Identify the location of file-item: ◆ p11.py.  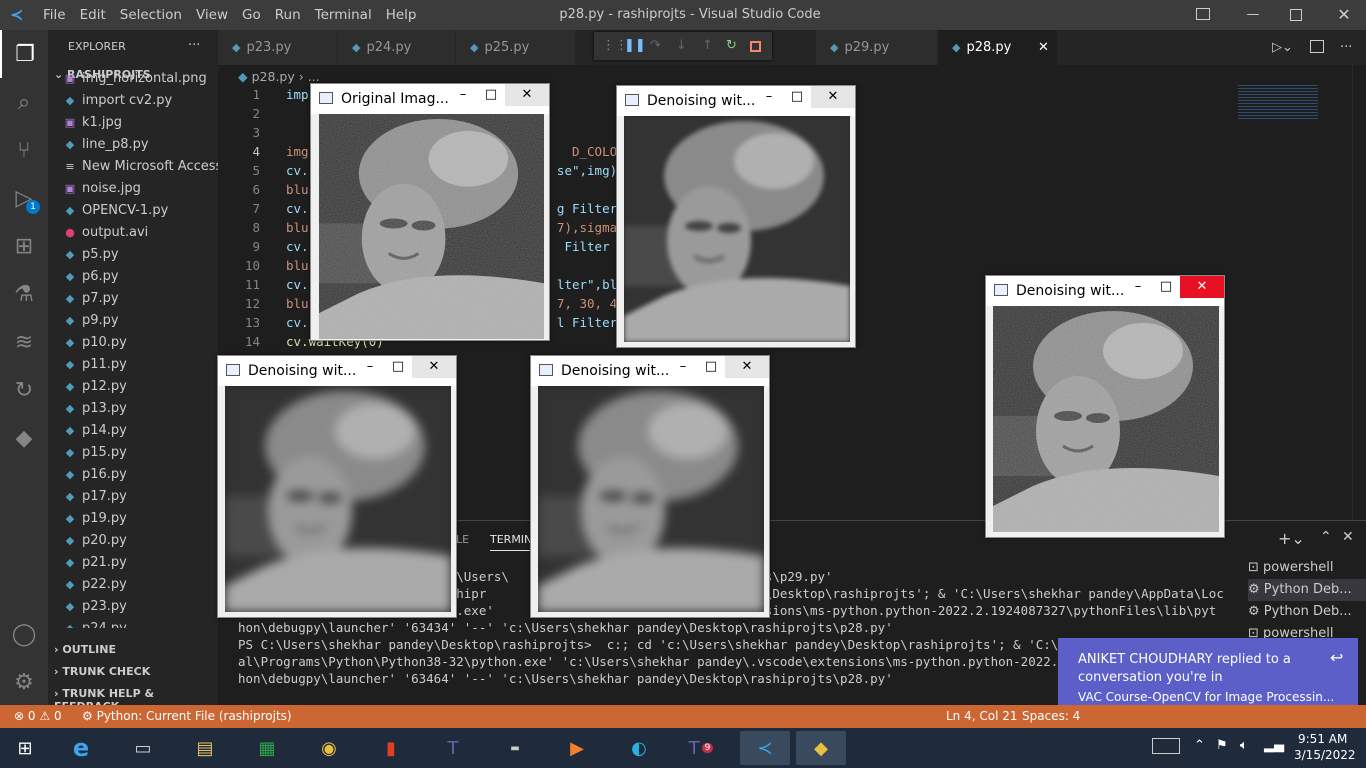
(133, 365).